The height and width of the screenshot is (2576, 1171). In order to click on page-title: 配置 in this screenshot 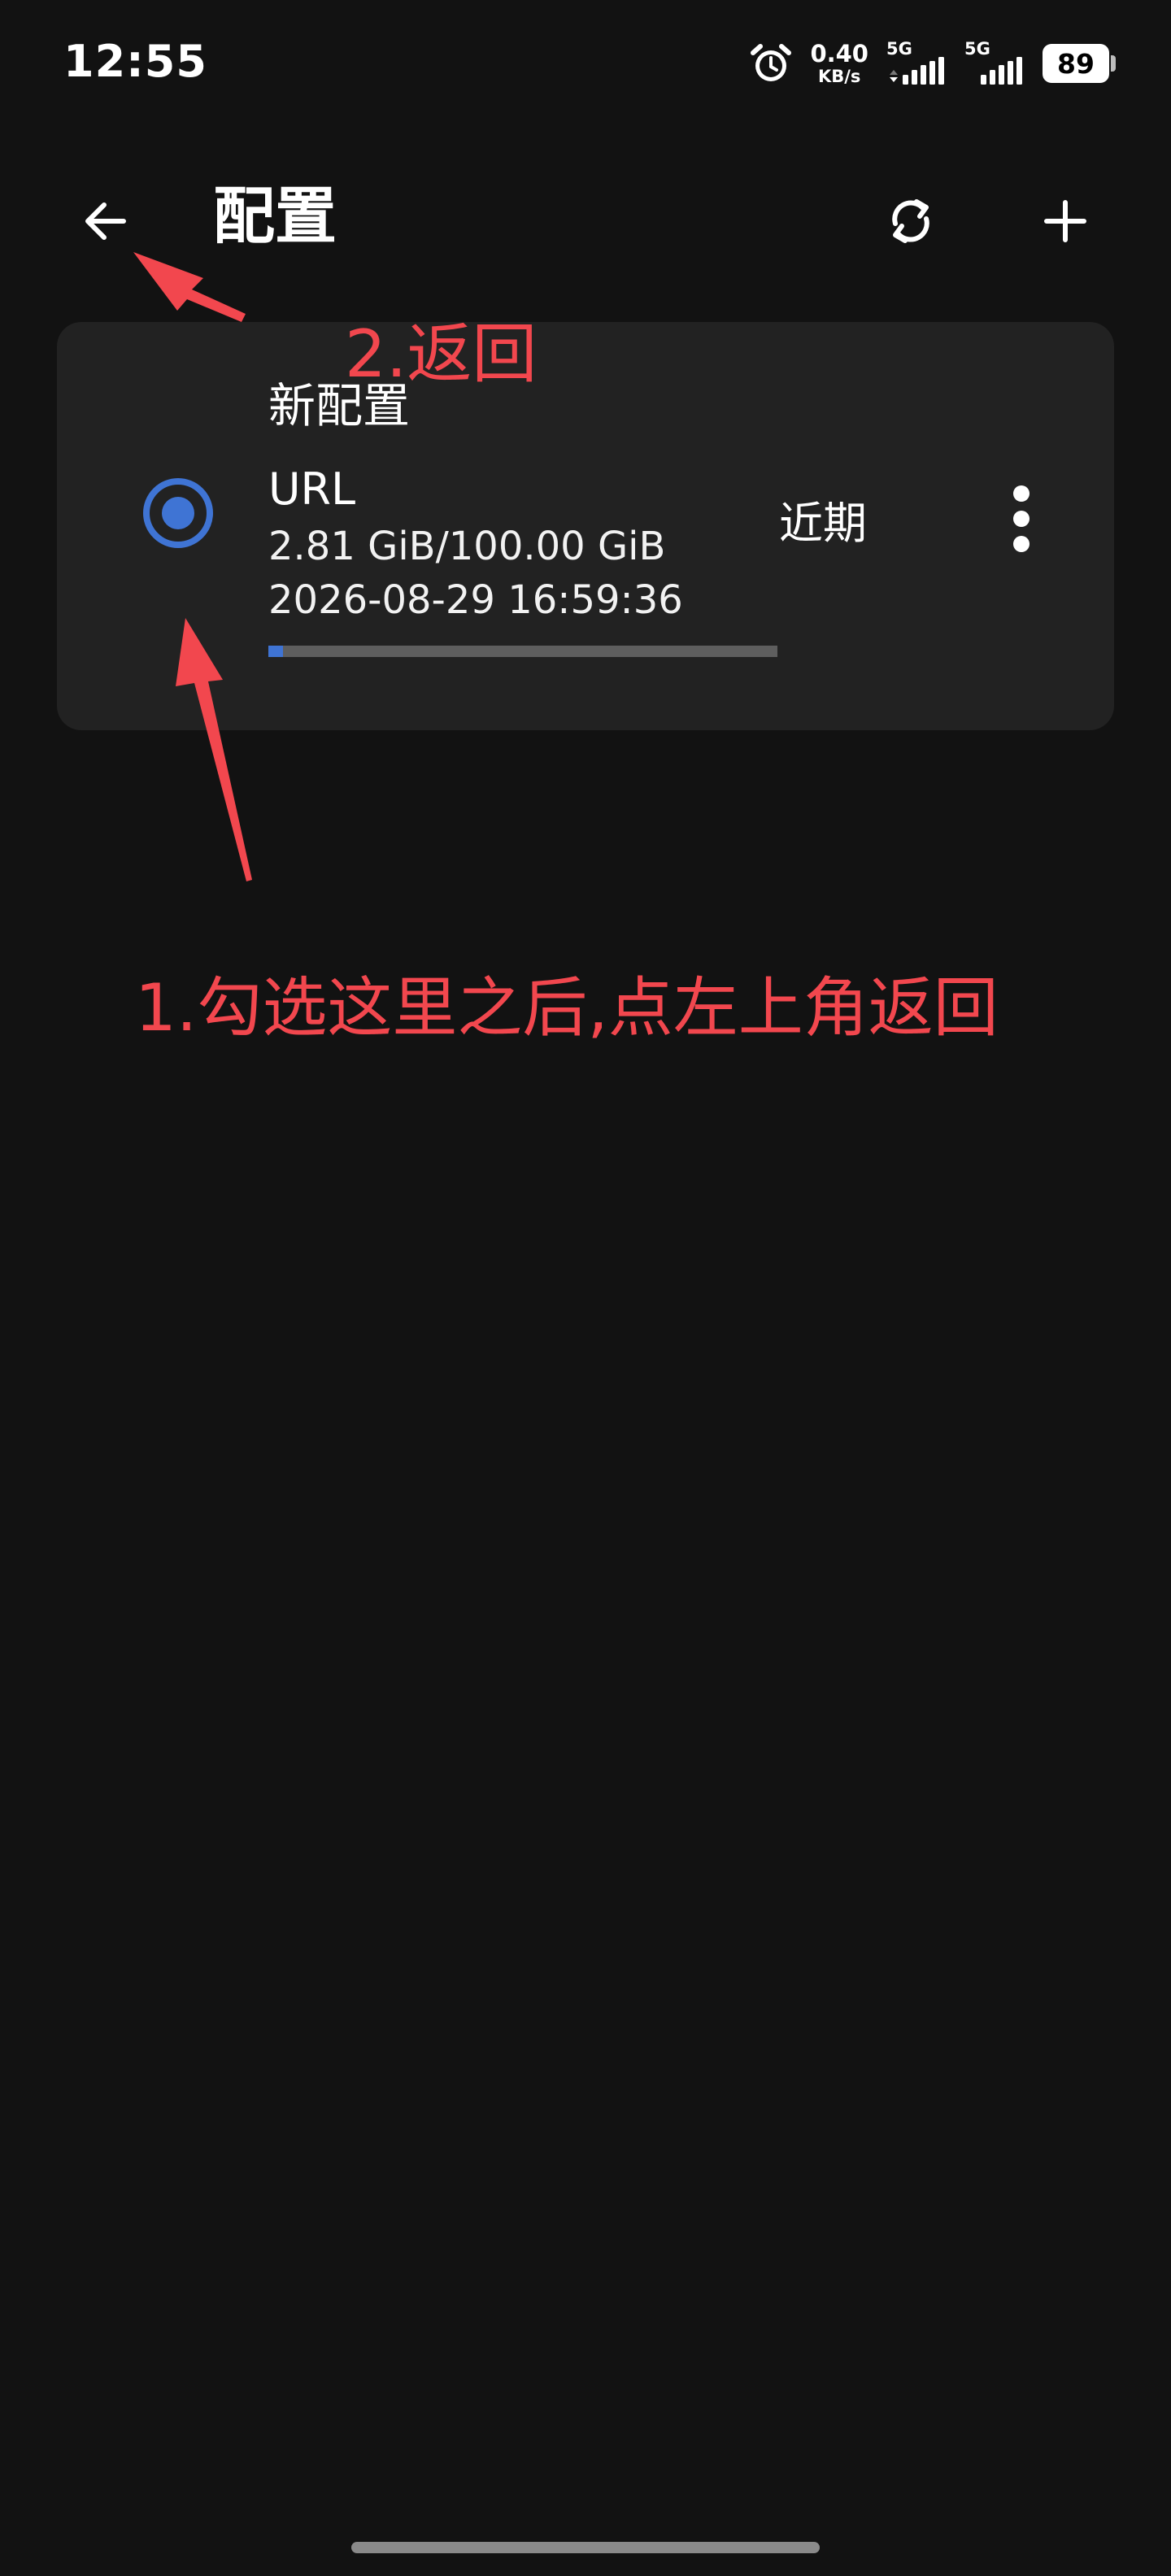, I will do `click(275, 216)`.